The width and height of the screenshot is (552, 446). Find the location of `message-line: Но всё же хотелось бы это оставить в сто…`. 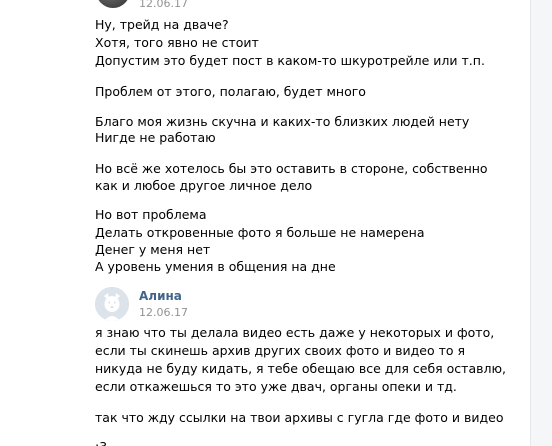

message-line: Но всё же хотелось бы это оставить в сто… is located at coordinates (291, 168).